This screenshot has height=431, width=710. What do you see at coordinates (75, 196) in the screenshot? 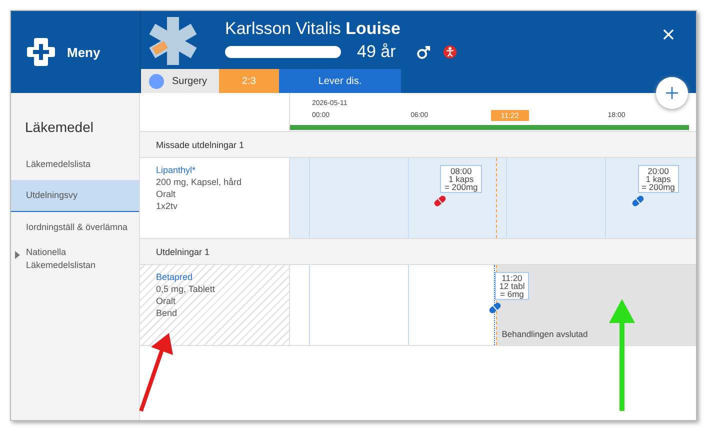
I see `sidebar-item: Utdelningsvy` at bounding box center [75, 196].